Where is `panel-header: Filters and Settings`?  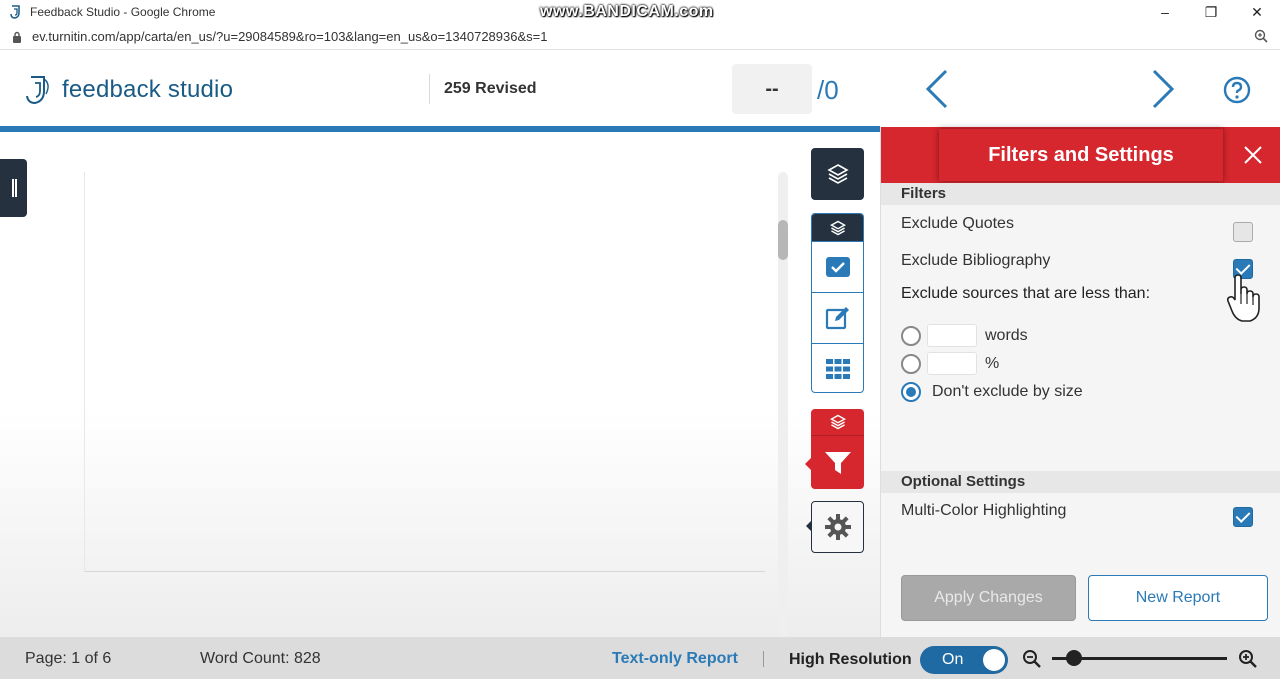 panel-header: Filters and Settings is located at coordinates (1080, 155).